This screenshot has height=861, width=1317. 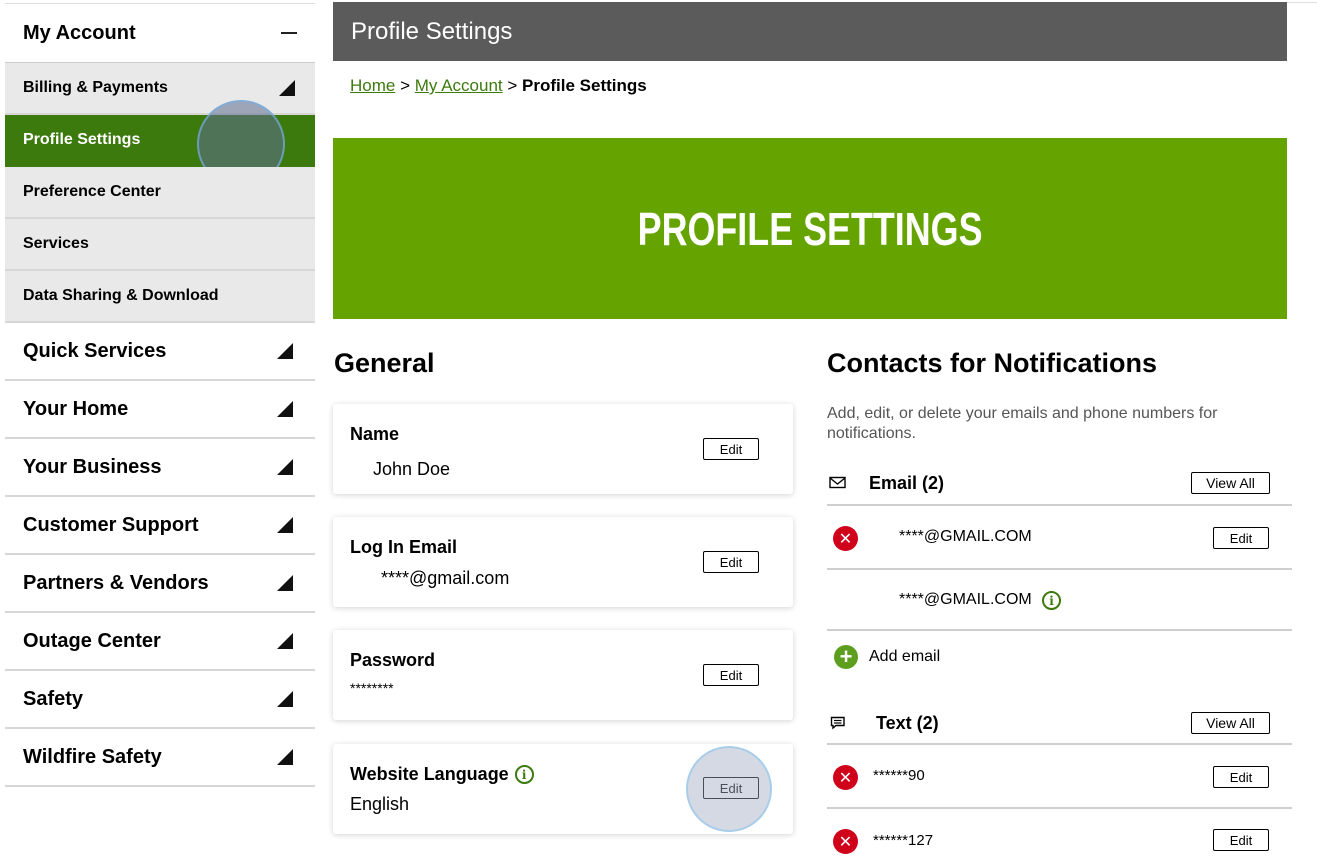 I want to click on sidebar-item-label: Data Sharing & Download, so click(x=121, y=295).